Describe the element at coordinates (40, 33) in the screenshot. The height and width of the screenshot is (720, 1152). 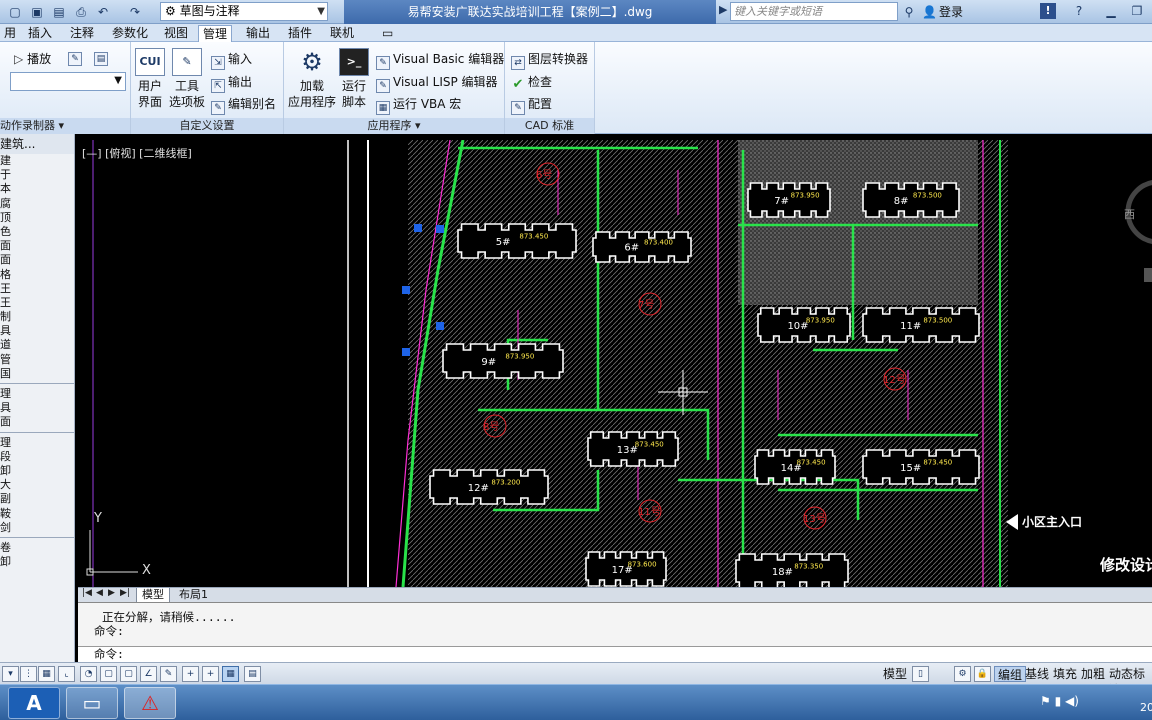
I see `tab-insert: 插入` at that location.